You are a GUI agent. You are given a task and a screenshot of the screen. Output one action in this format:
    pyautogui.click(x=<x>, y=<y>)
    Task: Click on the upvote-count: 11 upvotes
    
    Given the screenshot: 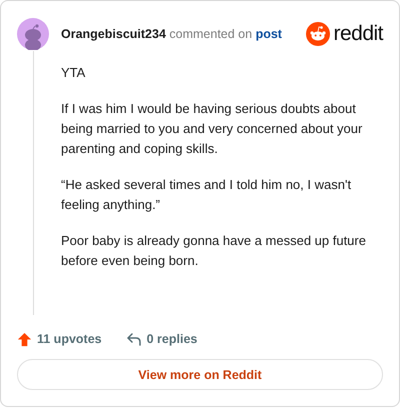 What is the action you would take?
    pyautogui.click(x=69, y=339)
    